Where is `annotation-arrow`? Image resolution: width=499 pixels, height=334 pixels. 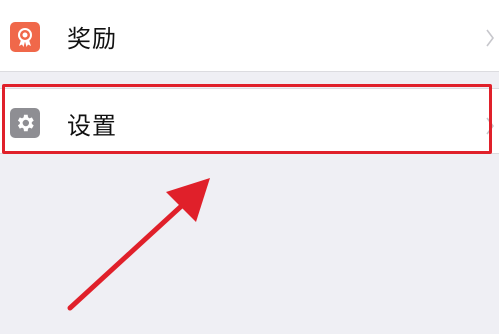 annotation-arrow is located at coordinates (138, 244).